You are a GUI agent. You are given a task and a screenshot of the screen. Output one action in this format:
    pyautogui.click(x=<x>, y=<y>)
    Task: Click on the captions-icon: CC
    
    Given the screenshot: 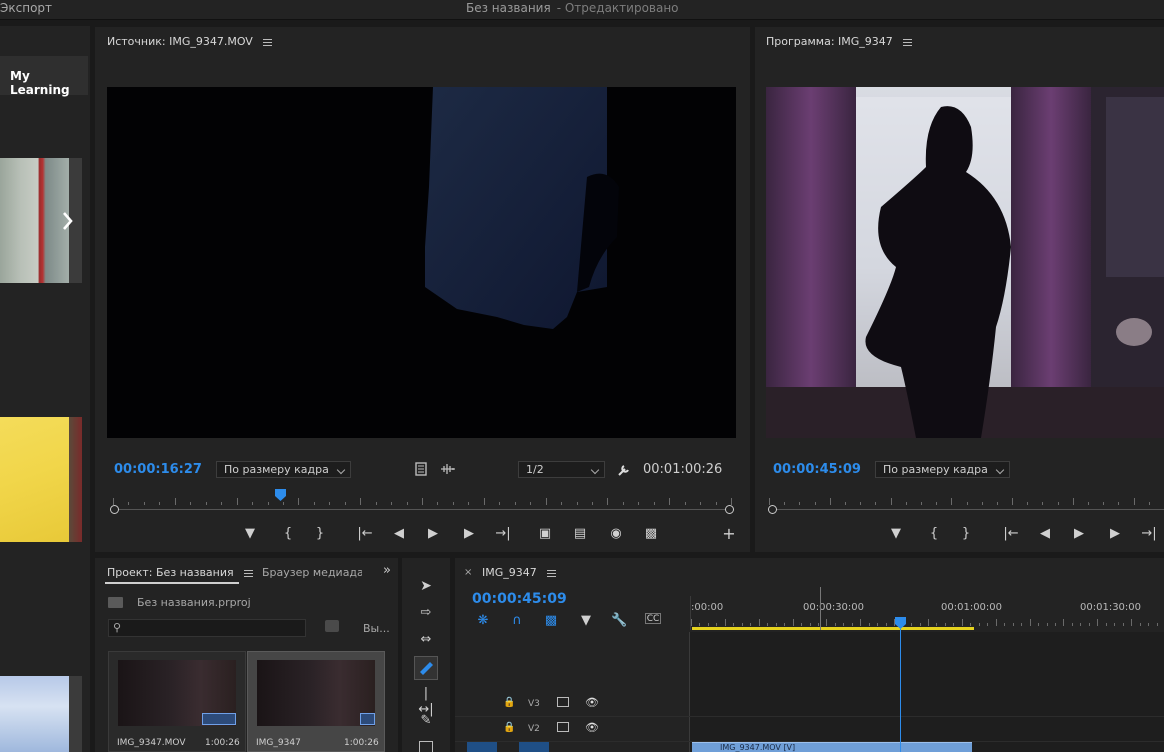 What is the action you would take?
    pyautogui.click(x=653, y=618)
    